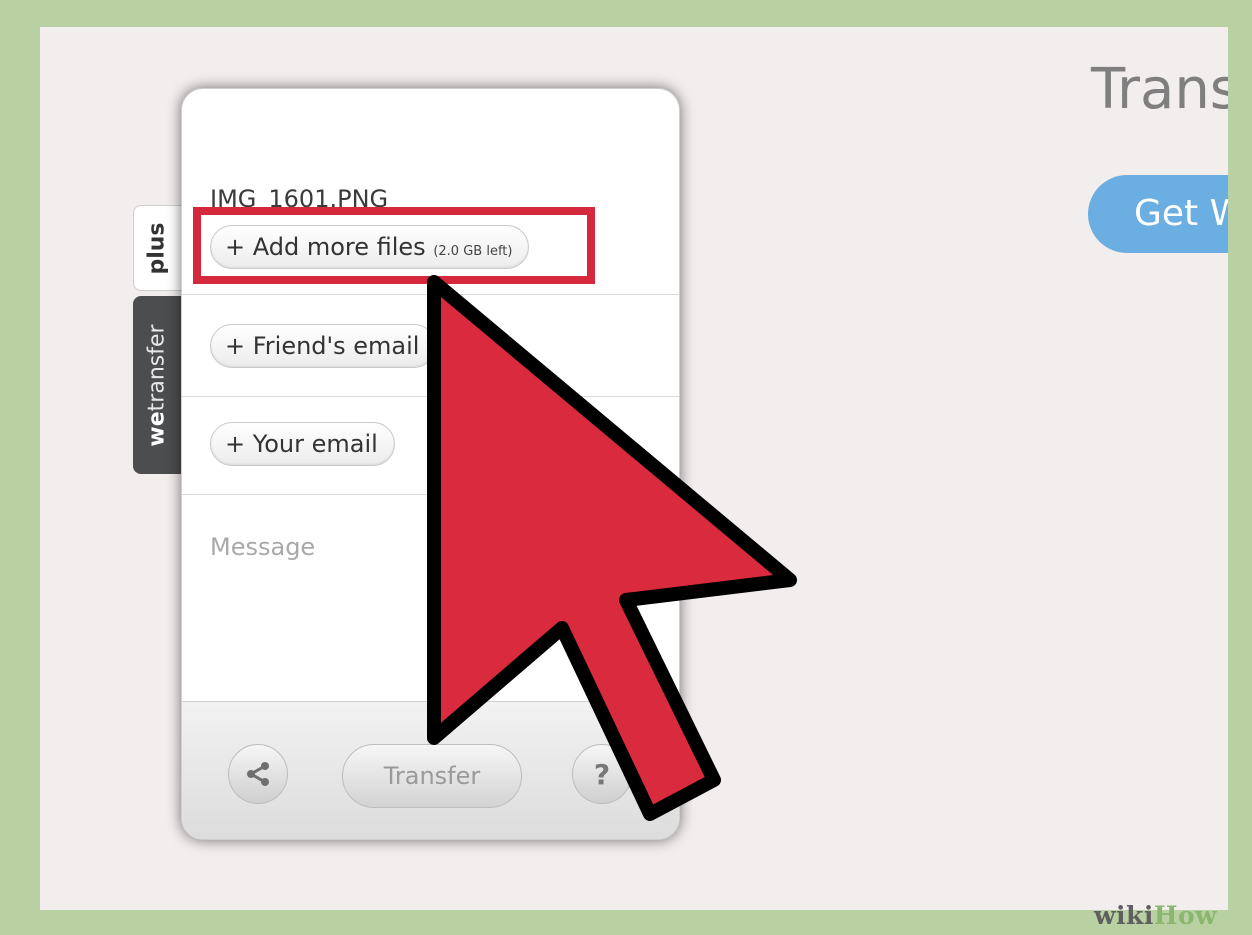  Describe the element at coordinates (1124, 915) in the screenshot. I see `watermark-wiki: wiki` at that location.